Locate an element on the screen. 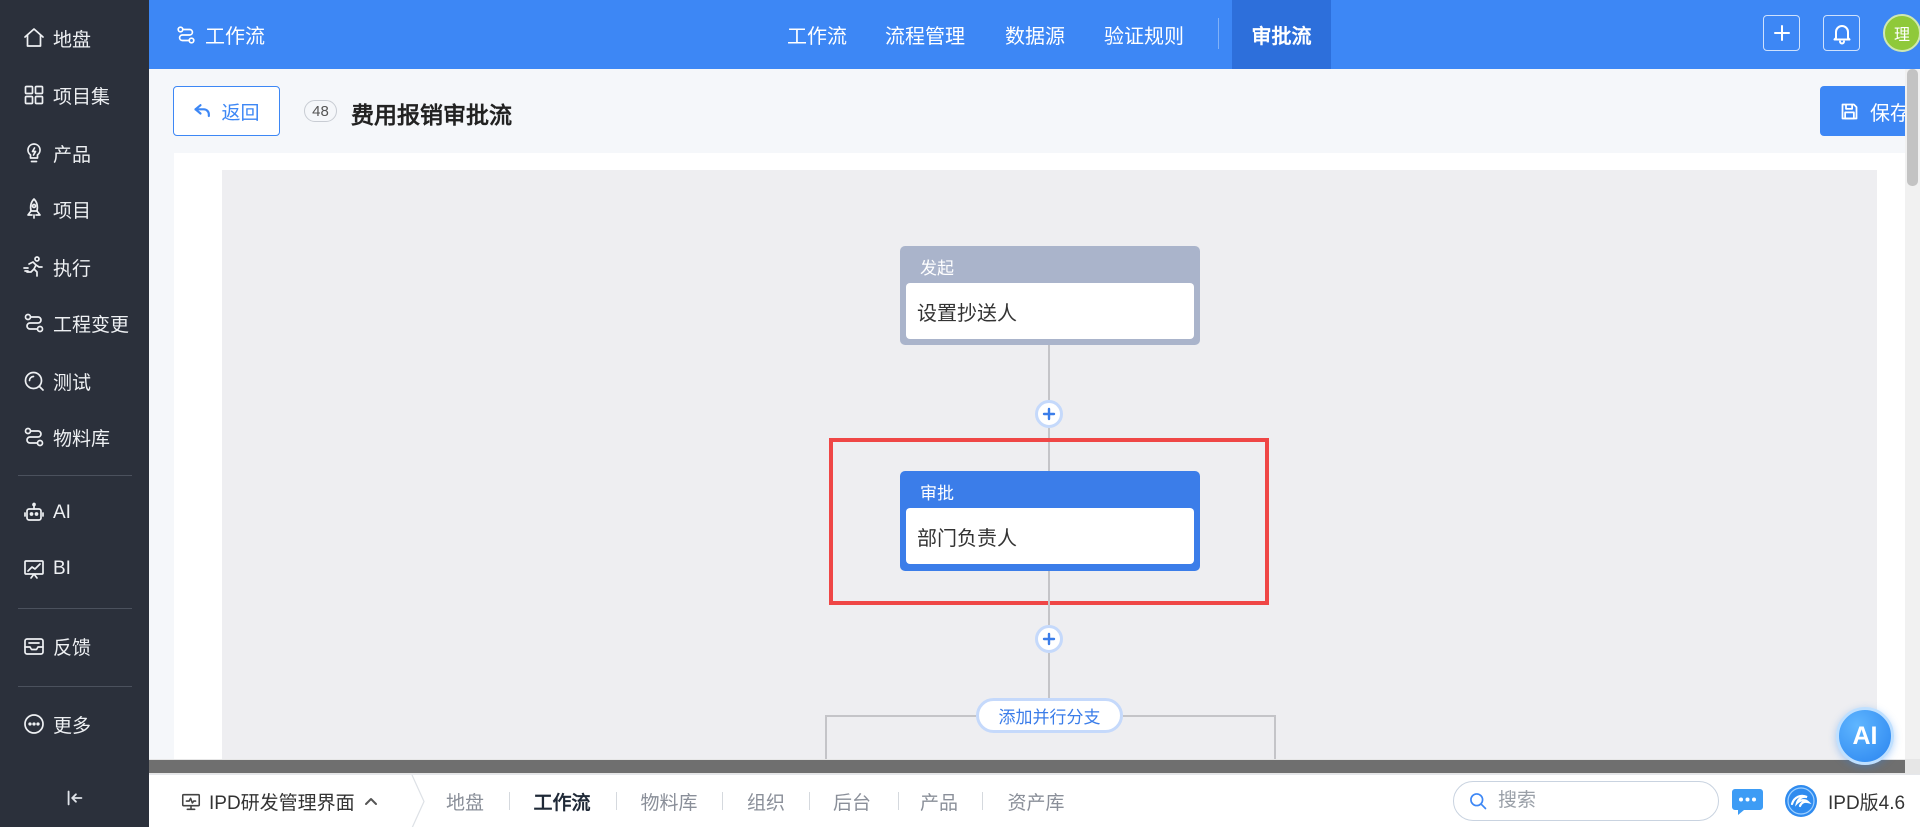 This screenshot has height=827, width=1920. bottom-tab-assets: 资产库 is located at coordinates (1035, 801).